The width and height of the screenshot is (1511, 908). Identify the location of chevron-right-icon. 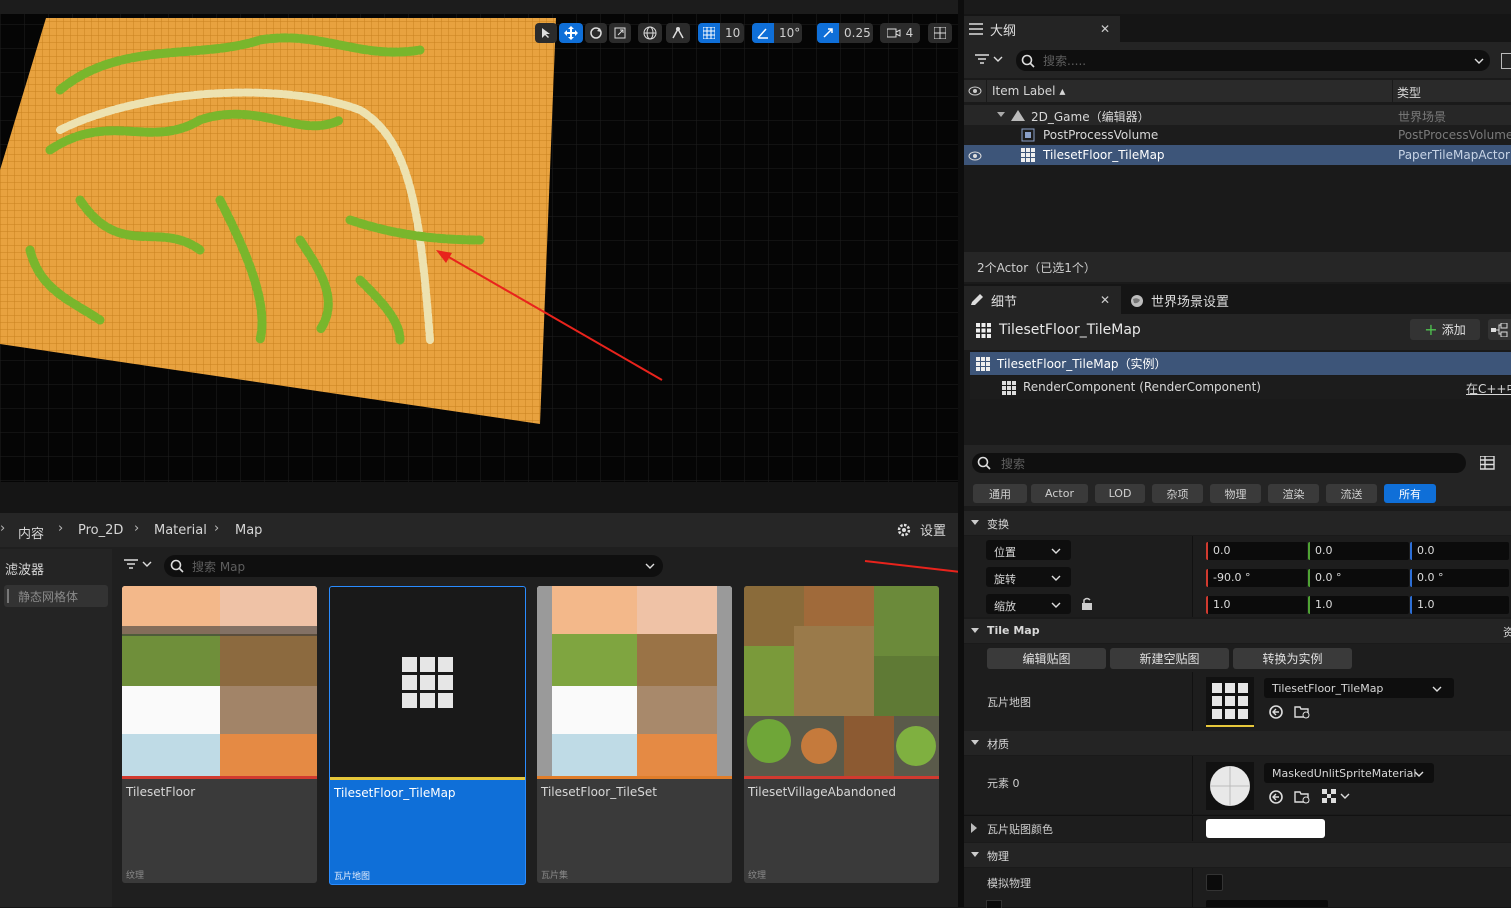
(974, 828).